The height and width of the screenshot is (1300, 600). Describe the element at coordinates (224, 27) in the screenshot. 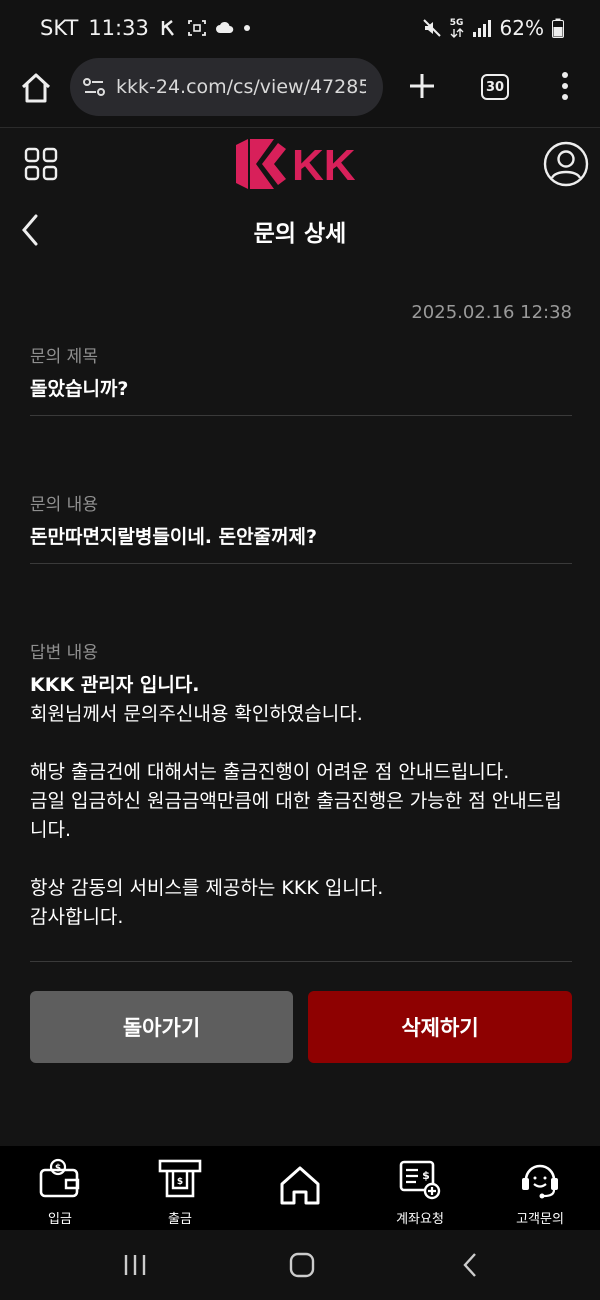

I see `cloud-icon` at that location.